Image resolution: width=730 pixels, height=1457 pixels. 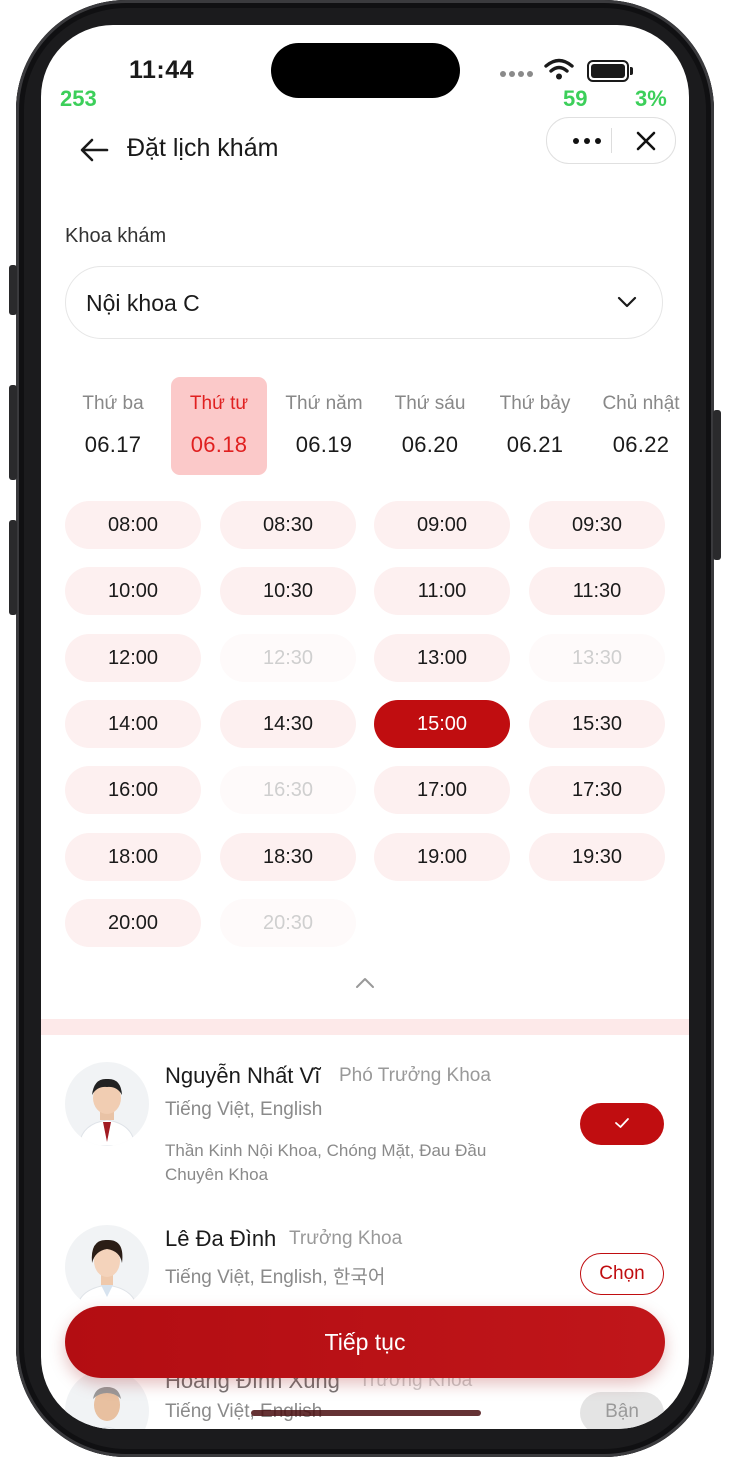 I want to click on time-slot: 18:30, so click(x=288, y=857).